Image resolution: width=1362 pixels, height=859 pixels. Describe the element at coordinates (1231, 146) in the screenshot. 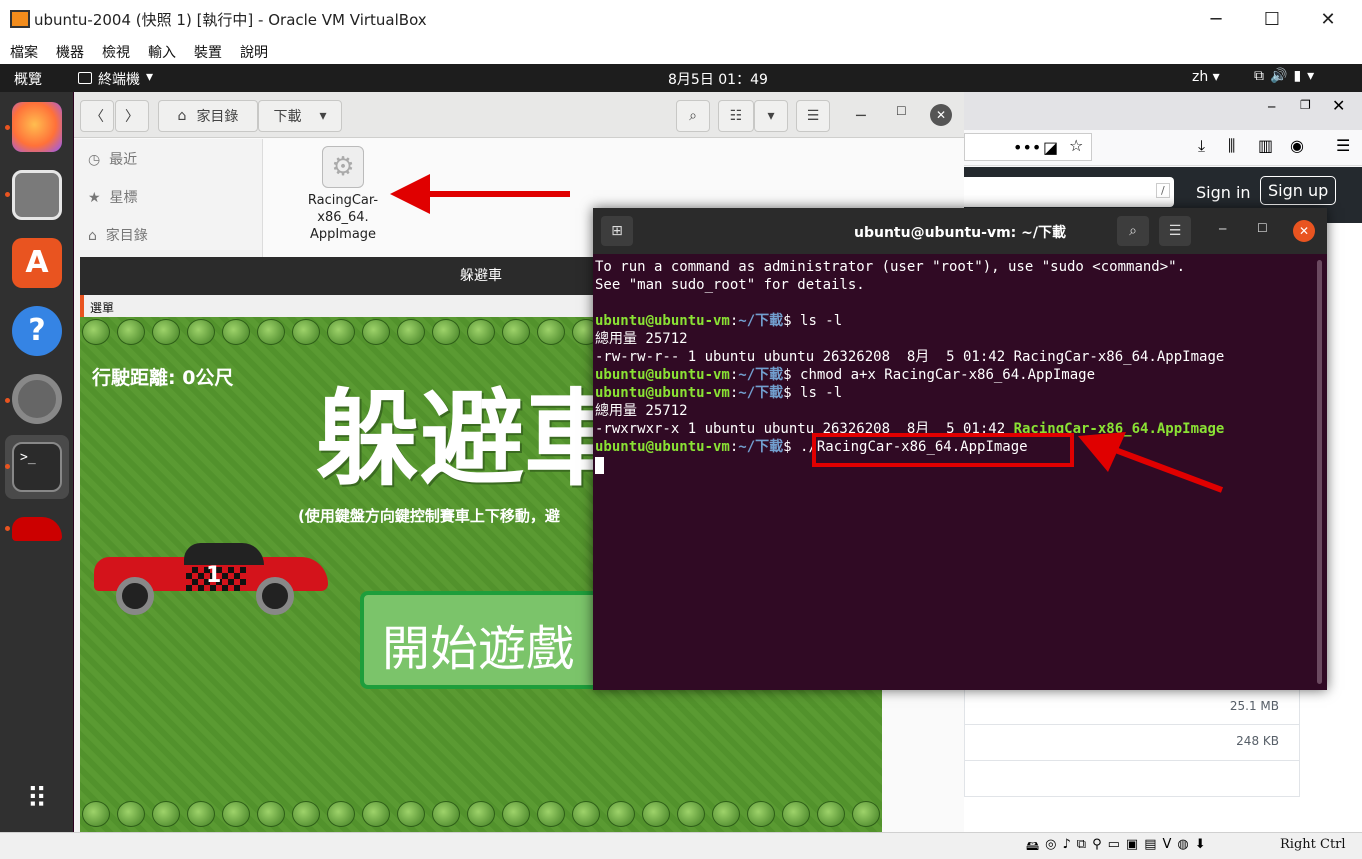

I see `library-icon: ⫼` at that location.